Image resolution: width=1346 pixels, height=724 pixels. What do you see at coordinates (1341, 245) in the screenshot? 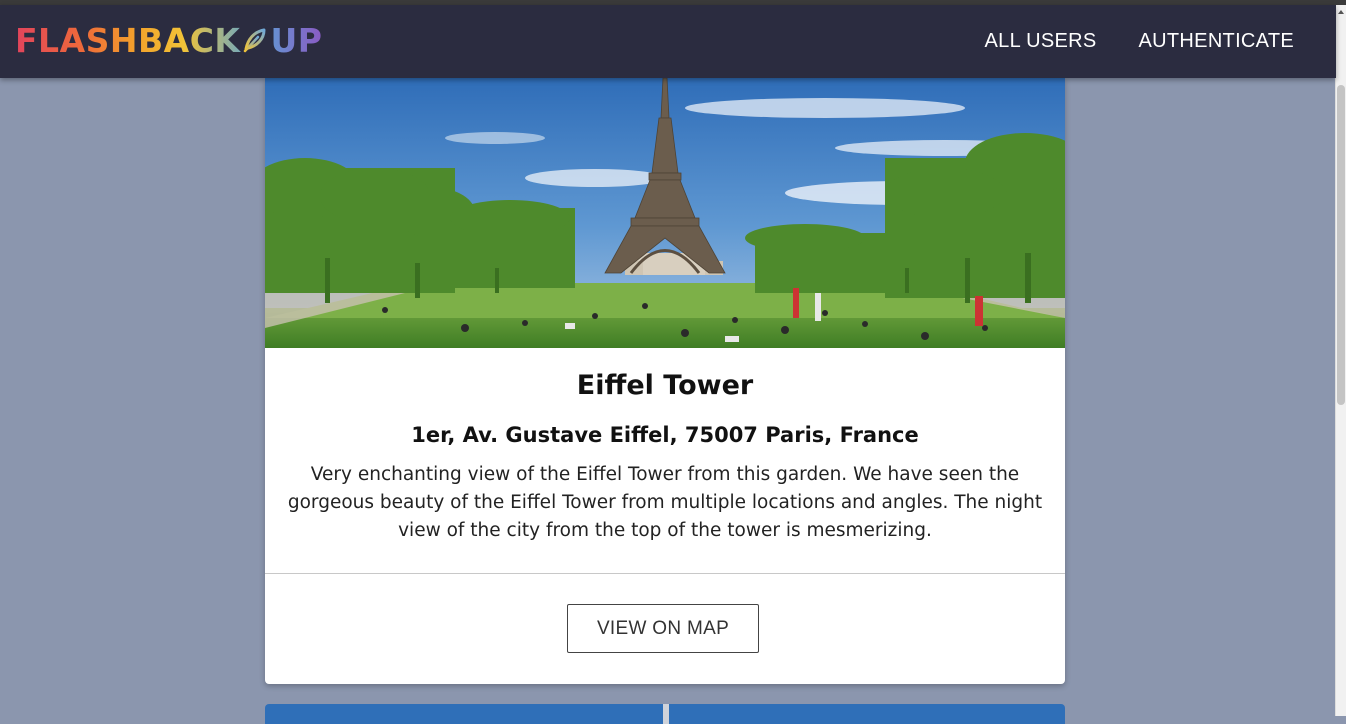
I see `scrollbar-thumb` at bounding box center [1341, 245].